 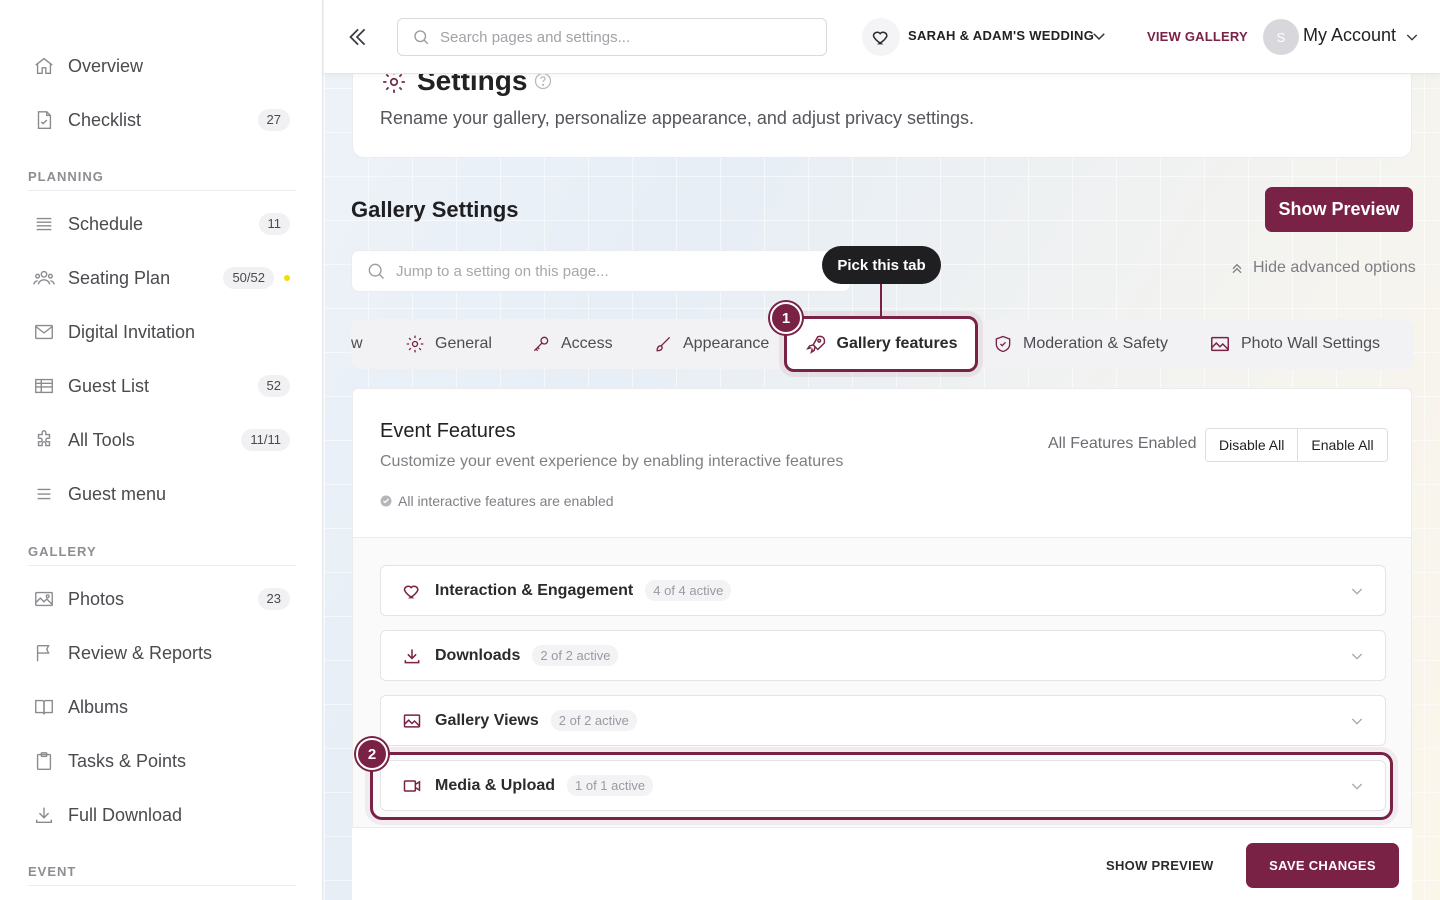 I want to click on sidebar-item-seating-plan: Seating Plan 50/52, so click(x=161, y=278).